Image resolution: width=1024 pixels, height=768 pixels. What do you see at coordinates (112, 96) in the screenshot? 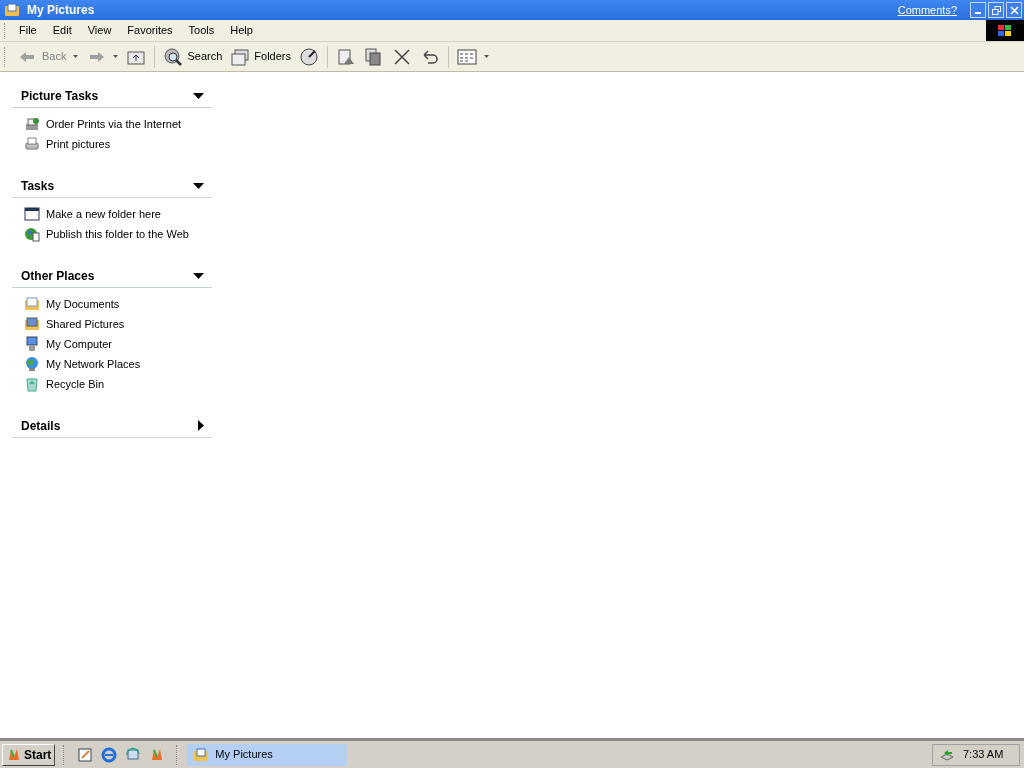
I see `section-header: Picture Tasks` at bounding box center [112, 96].